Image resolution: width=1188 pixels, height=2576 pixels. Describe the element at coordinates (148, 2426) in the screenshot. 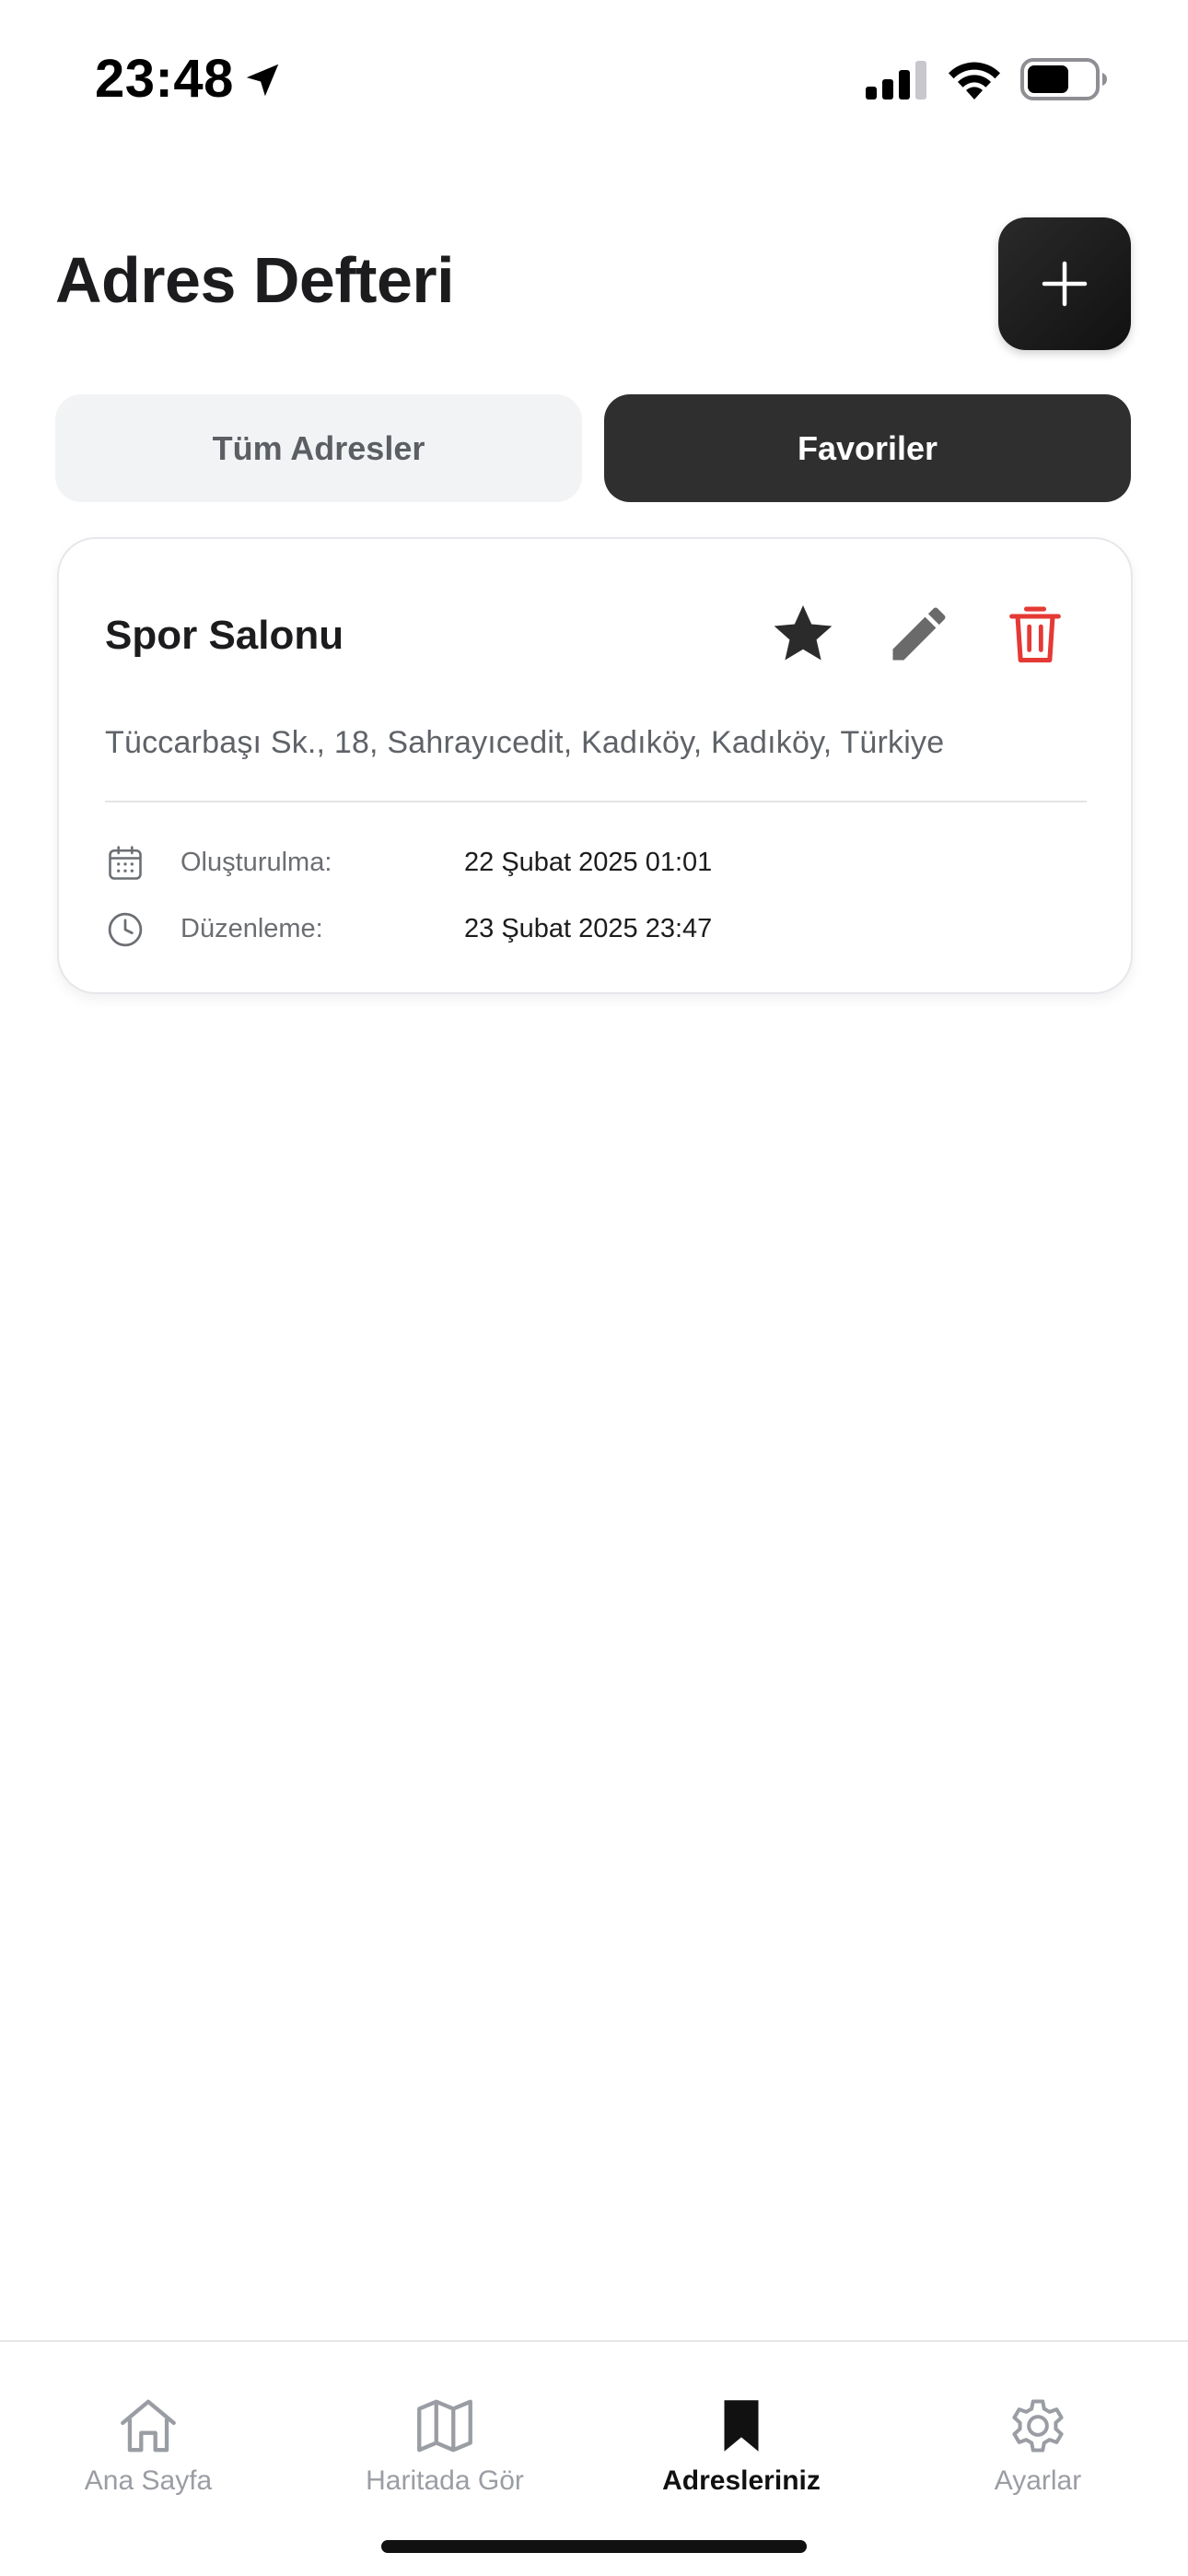

I see `home-icon` at that location.